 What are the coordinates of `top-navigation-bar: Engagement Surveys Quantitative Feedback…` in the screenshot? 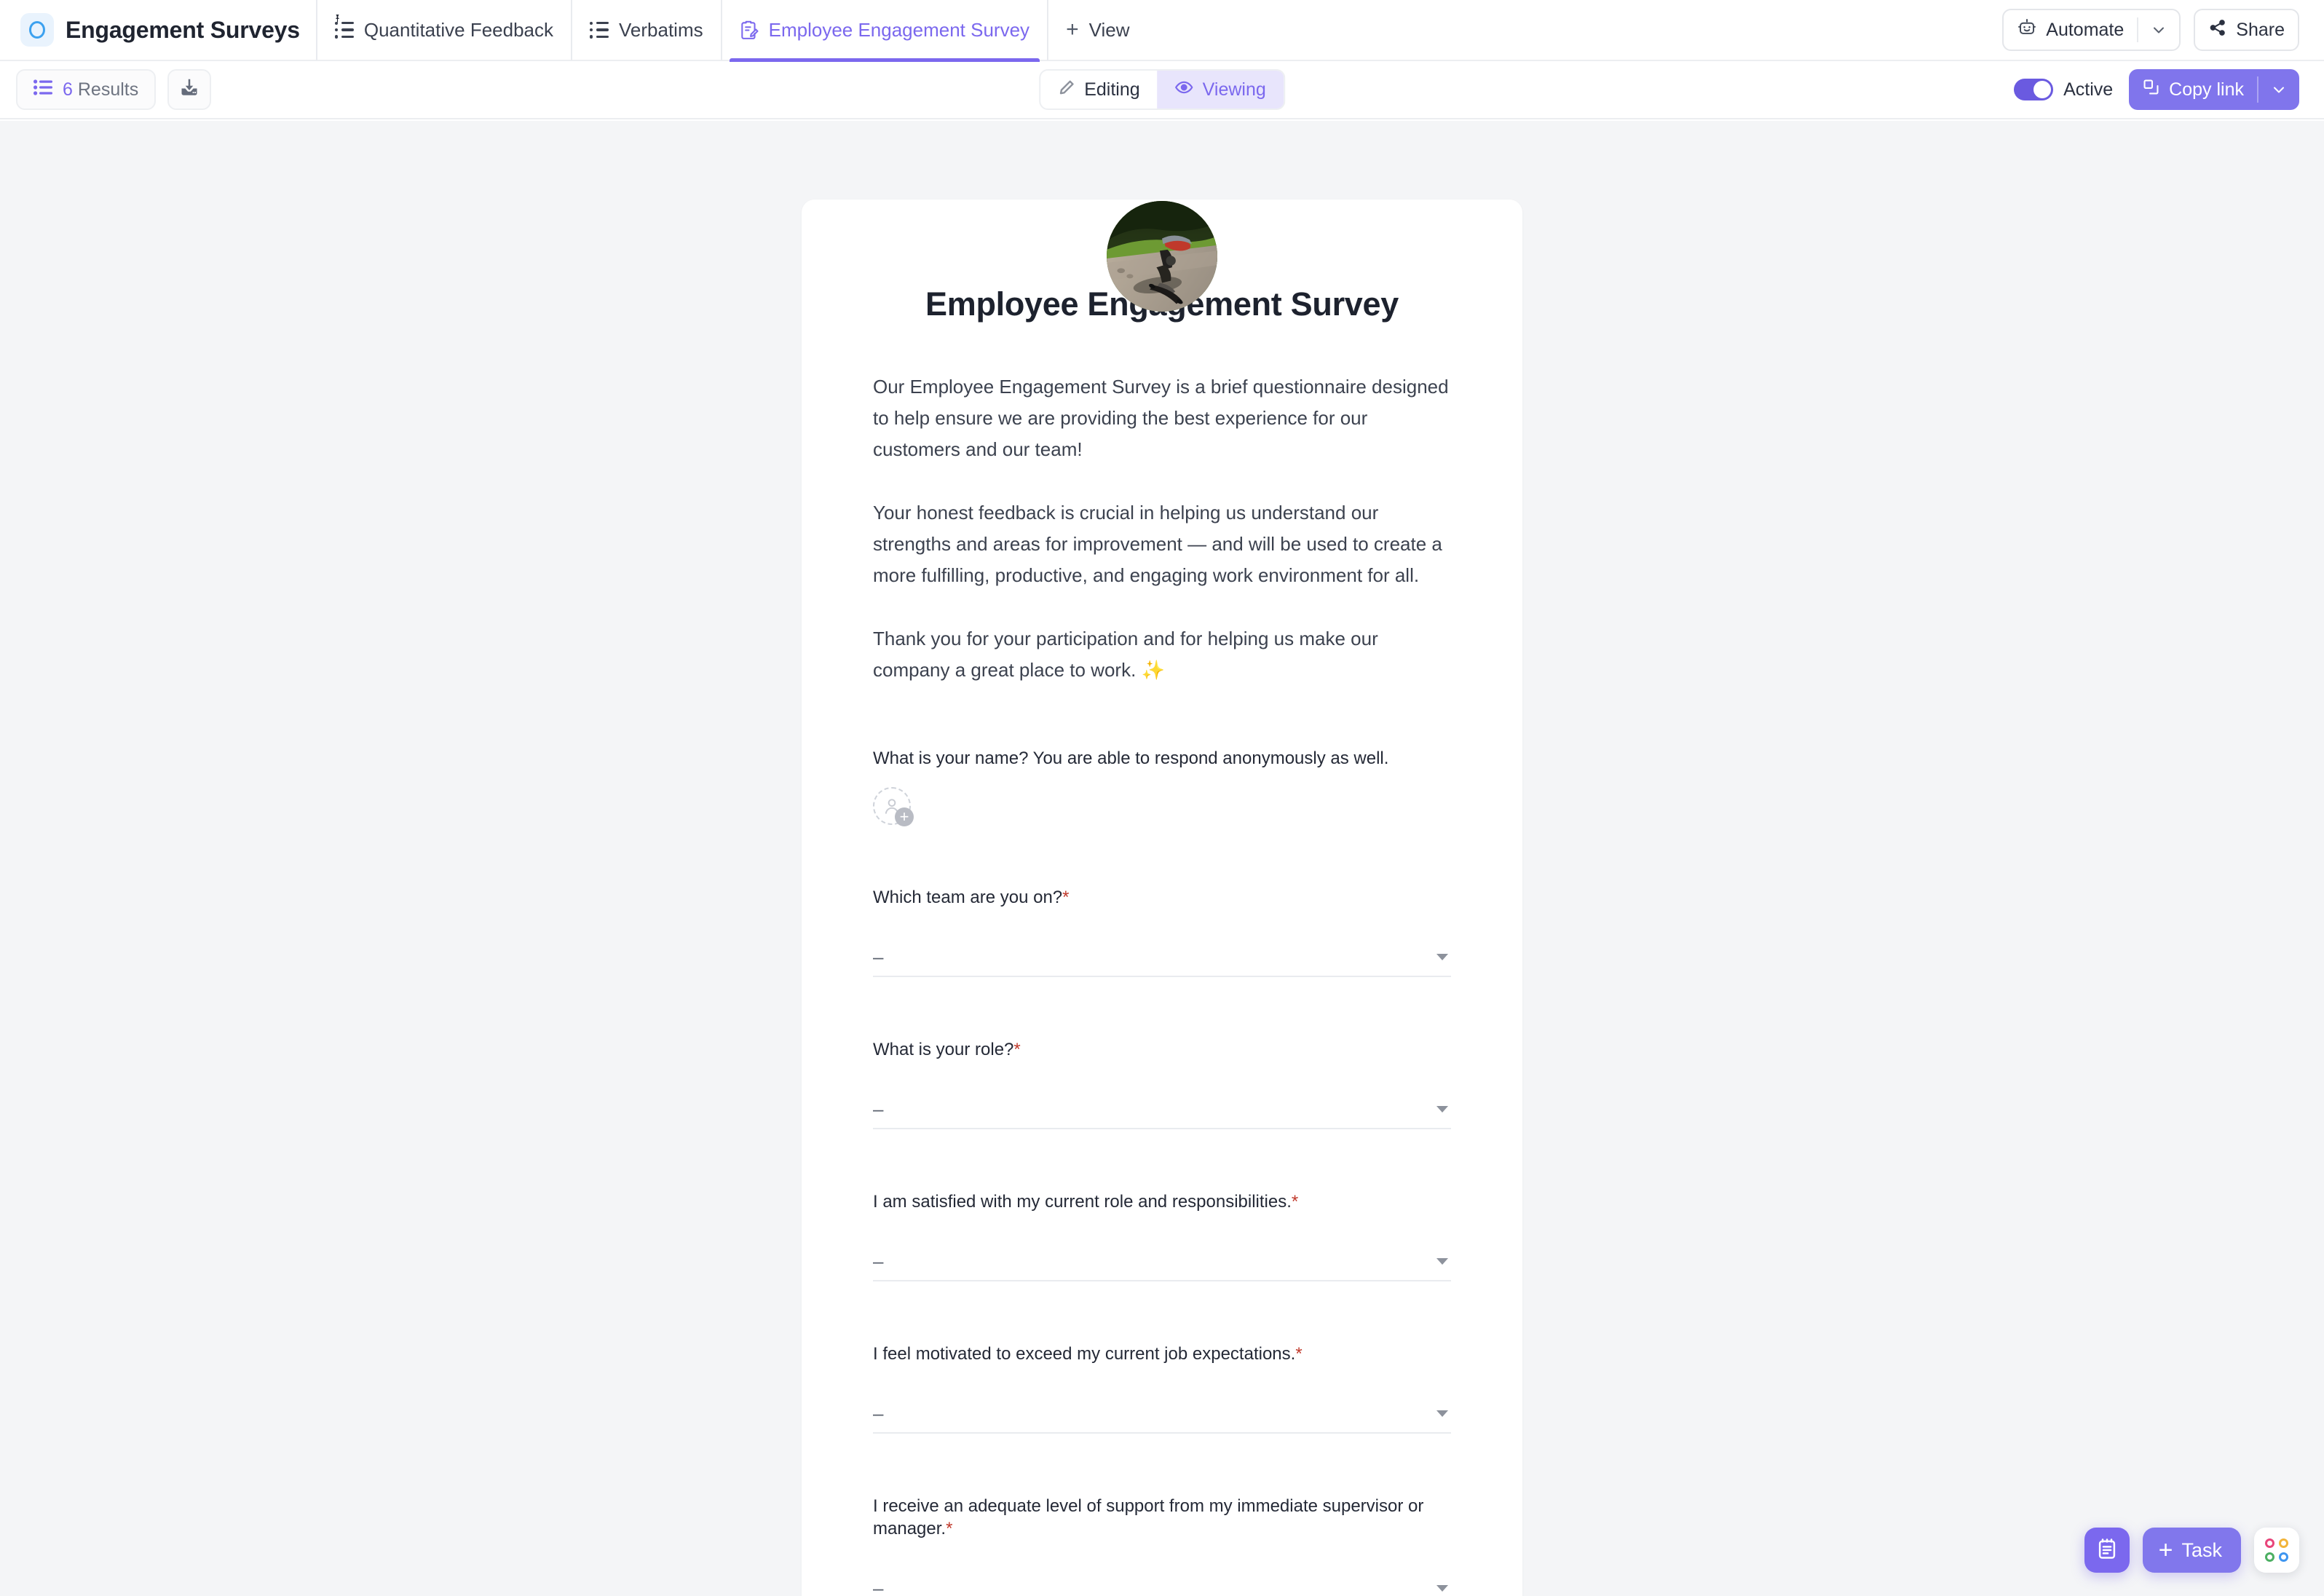 It's located at (1162, 31).